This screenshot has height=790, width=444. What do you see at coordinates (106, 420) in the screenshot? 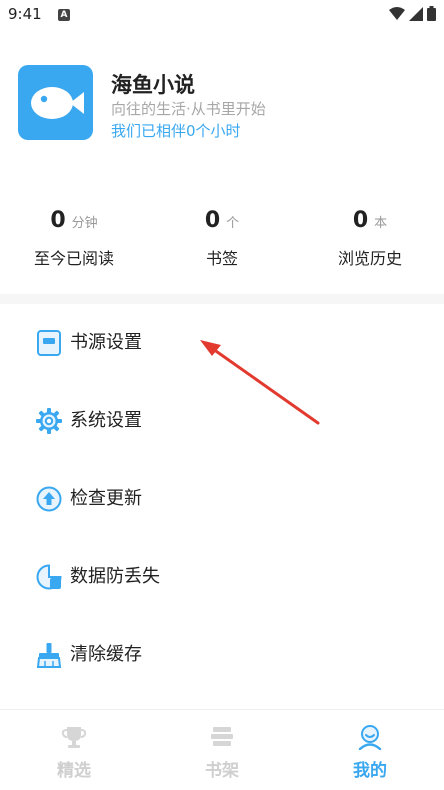
I see `menu-label: 系统设置` at bounding box center [106, 420].